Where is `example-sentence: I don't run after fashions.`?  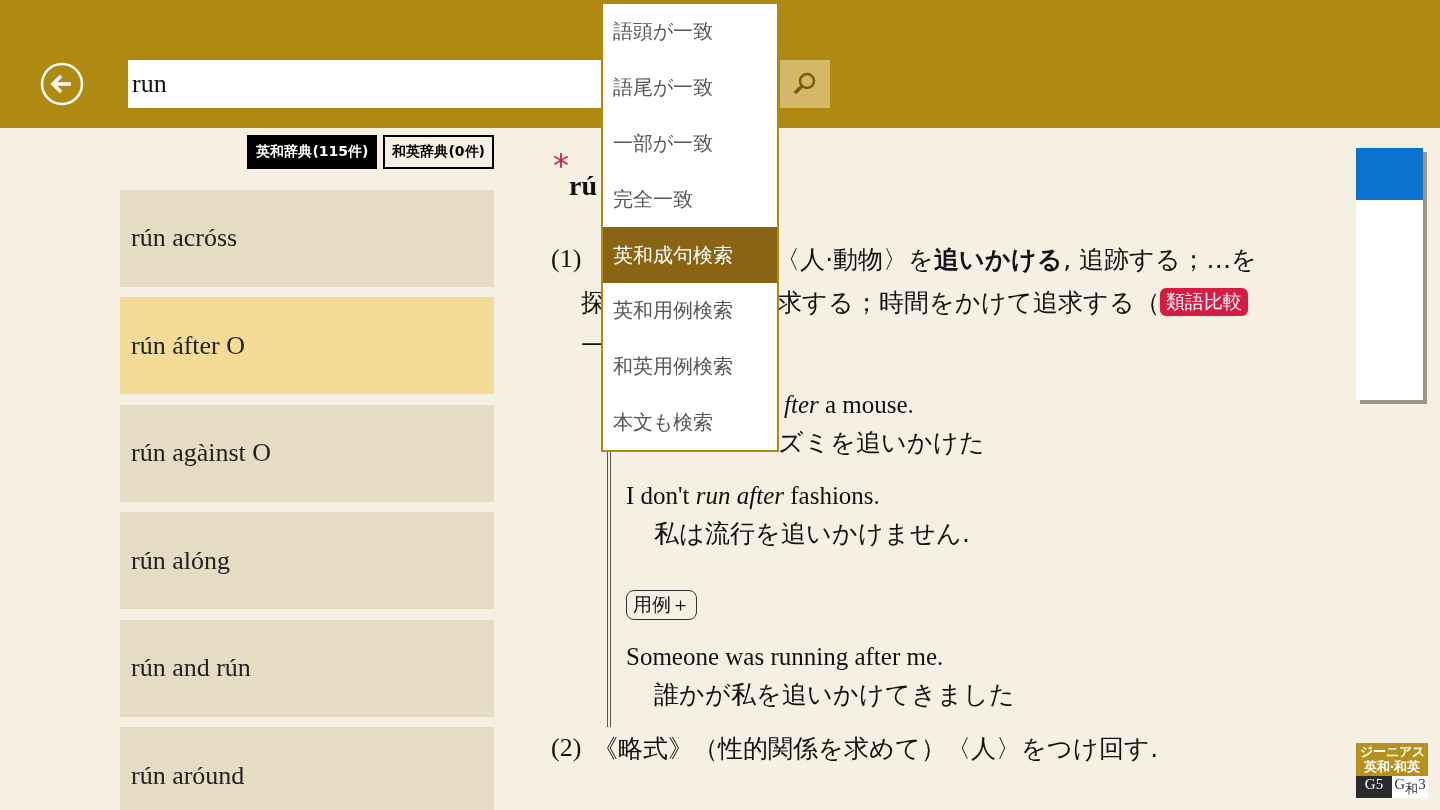
example-sentence: I don't run after fashions. is located at coordinates (753, 496).